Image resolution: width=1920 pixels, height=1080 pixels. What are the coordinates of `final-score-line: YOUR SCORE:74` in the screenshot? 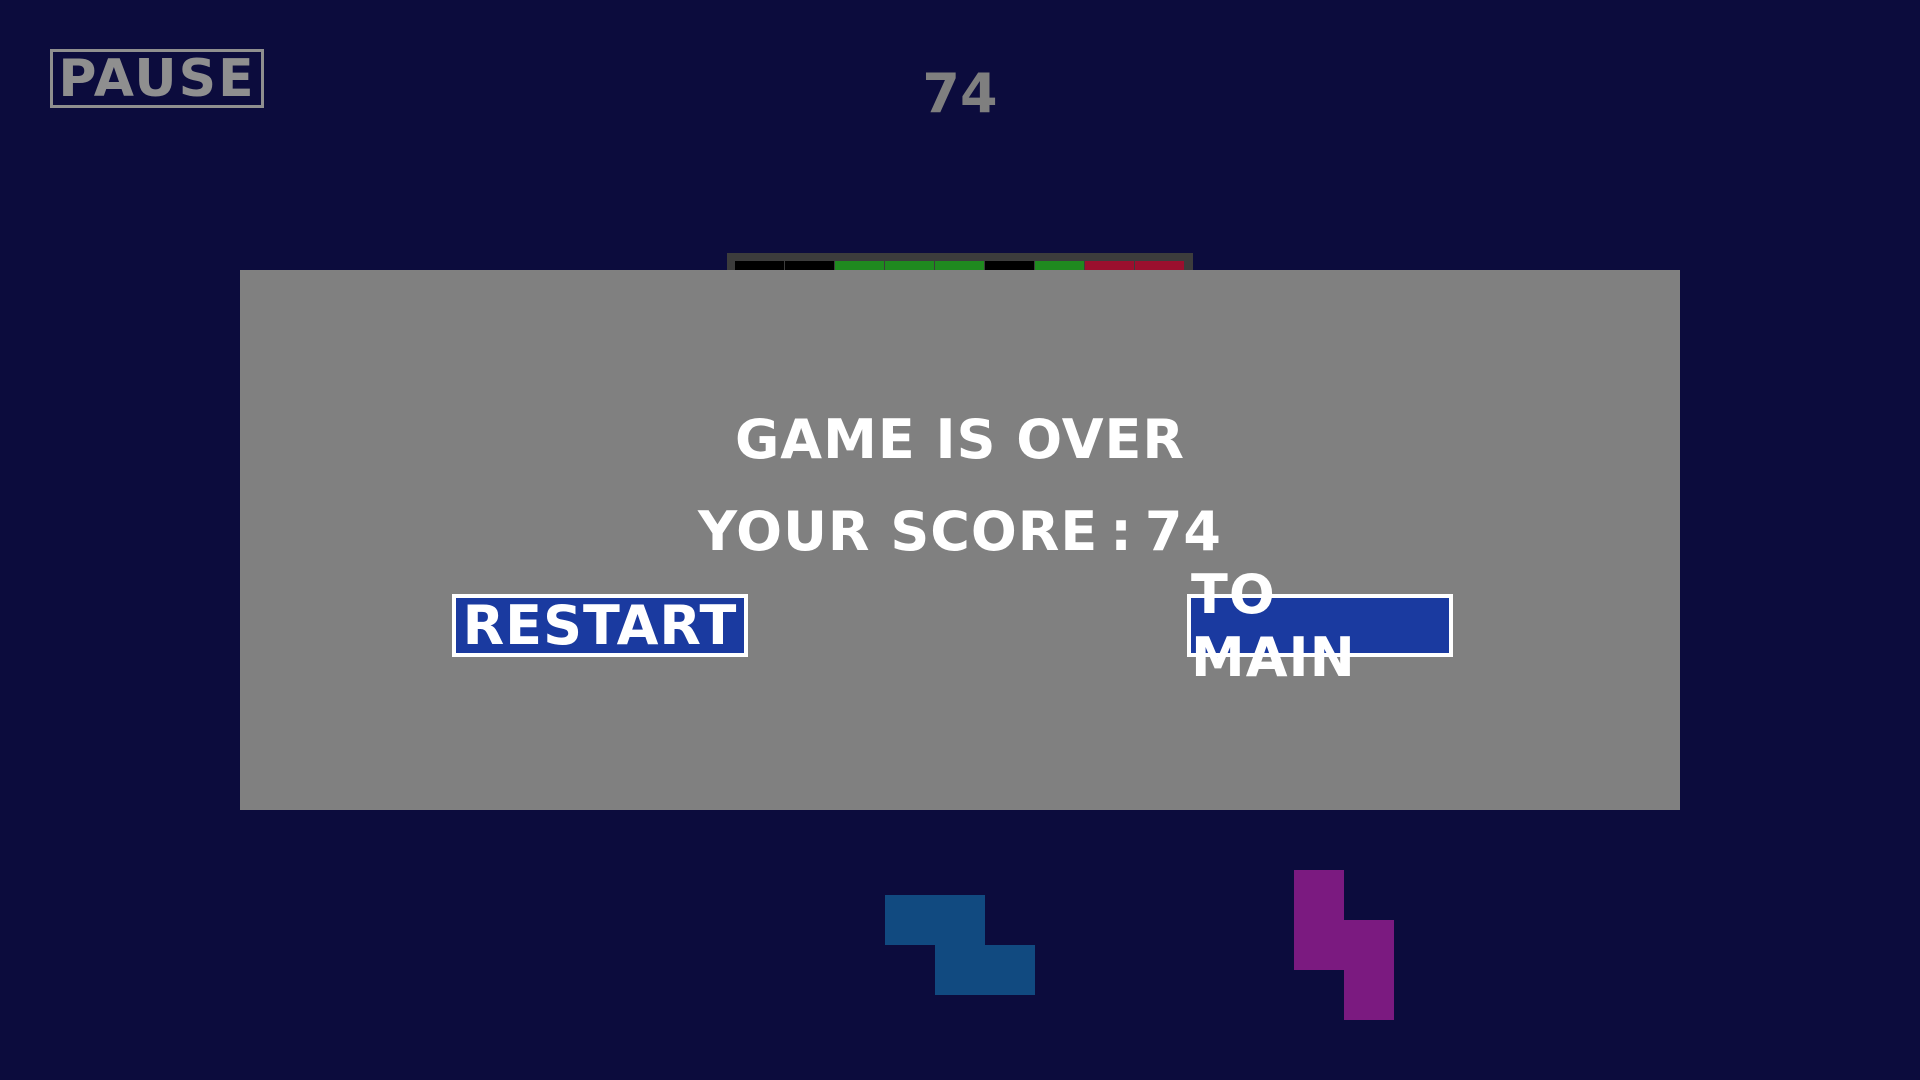 It's located at (960, 531).